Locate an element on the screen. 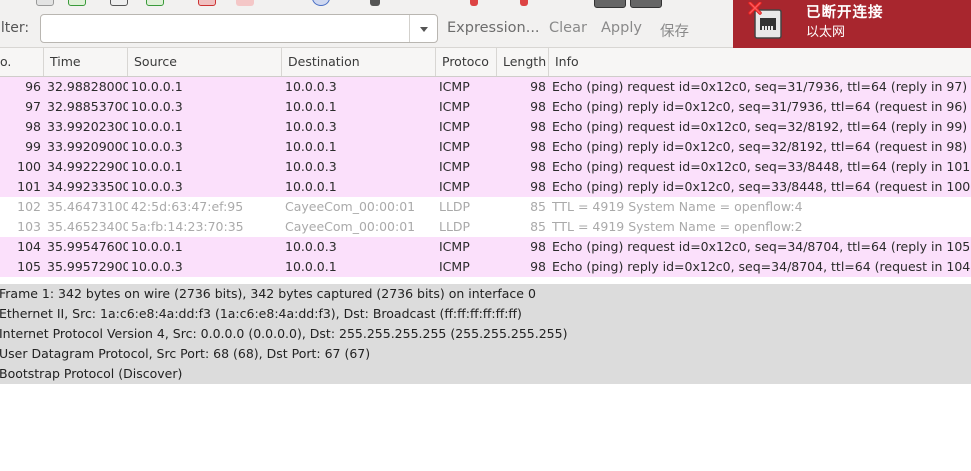  packet-no: 98 is located at coordinates (33, 126).